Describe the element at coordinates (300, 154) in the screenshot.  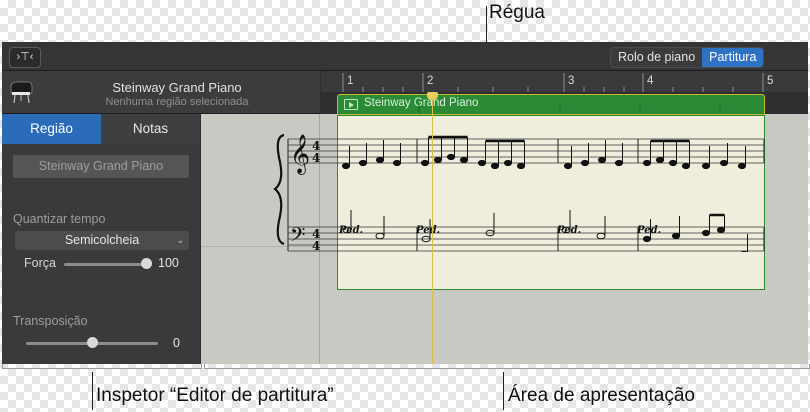
I see `treble-clef-icon: 𝄞` at that location.